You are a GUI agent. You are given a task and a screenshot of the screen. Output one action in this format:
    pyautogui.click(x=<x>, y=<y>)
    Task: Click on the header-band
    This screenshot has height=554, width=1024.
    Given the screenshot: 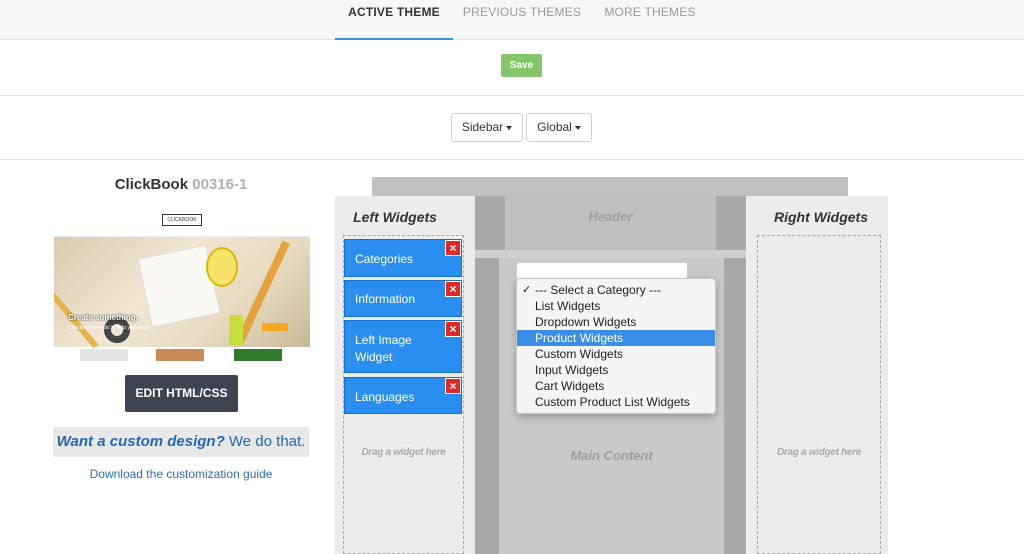 What is the action you would take?
    pyautogui.click(x=610, y=187)
    